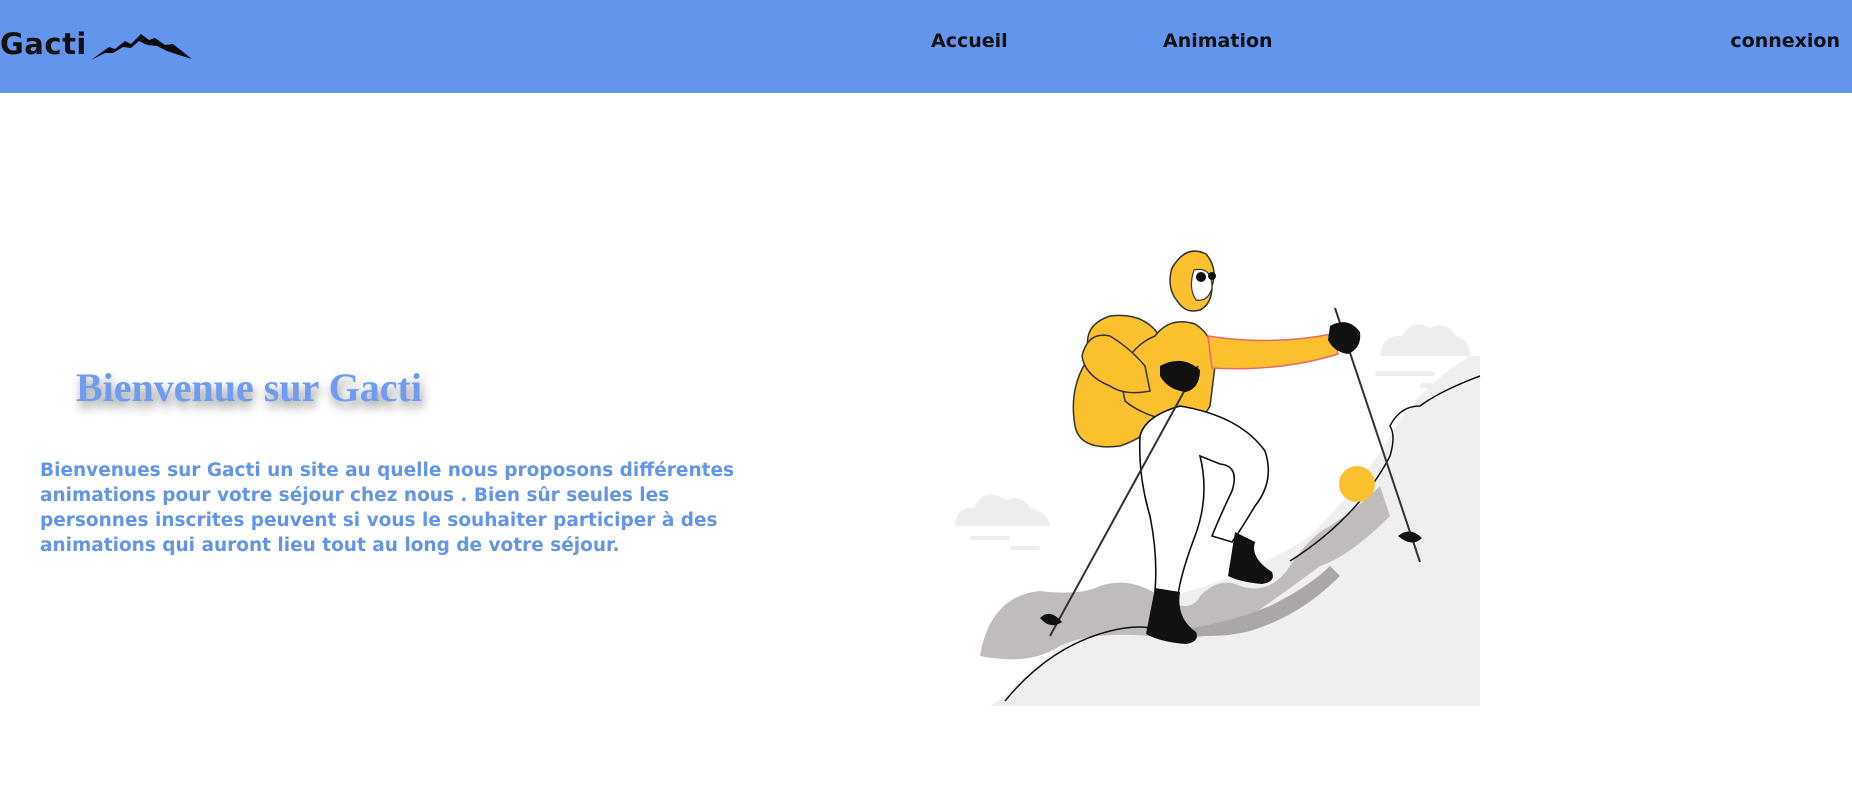  Describe the element at coordinates (1218, 41) in the screenshot. I see `nav-animation-link: Animation` at that location.